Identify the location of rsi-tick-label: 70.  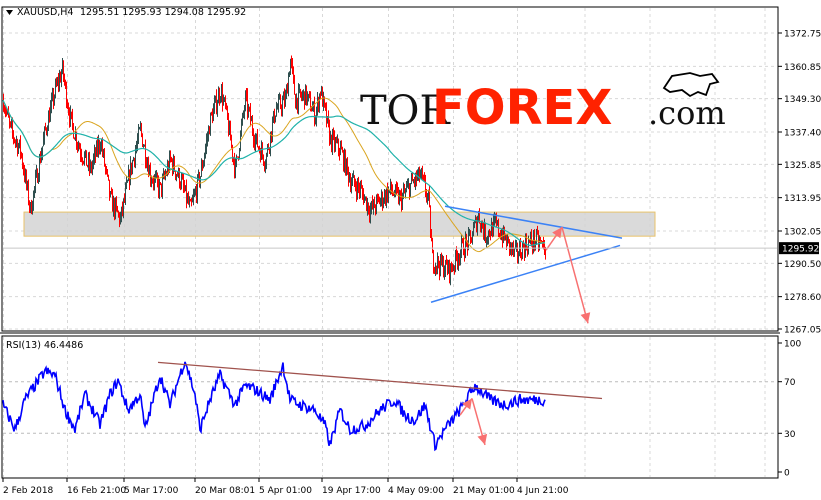
(790, 383).